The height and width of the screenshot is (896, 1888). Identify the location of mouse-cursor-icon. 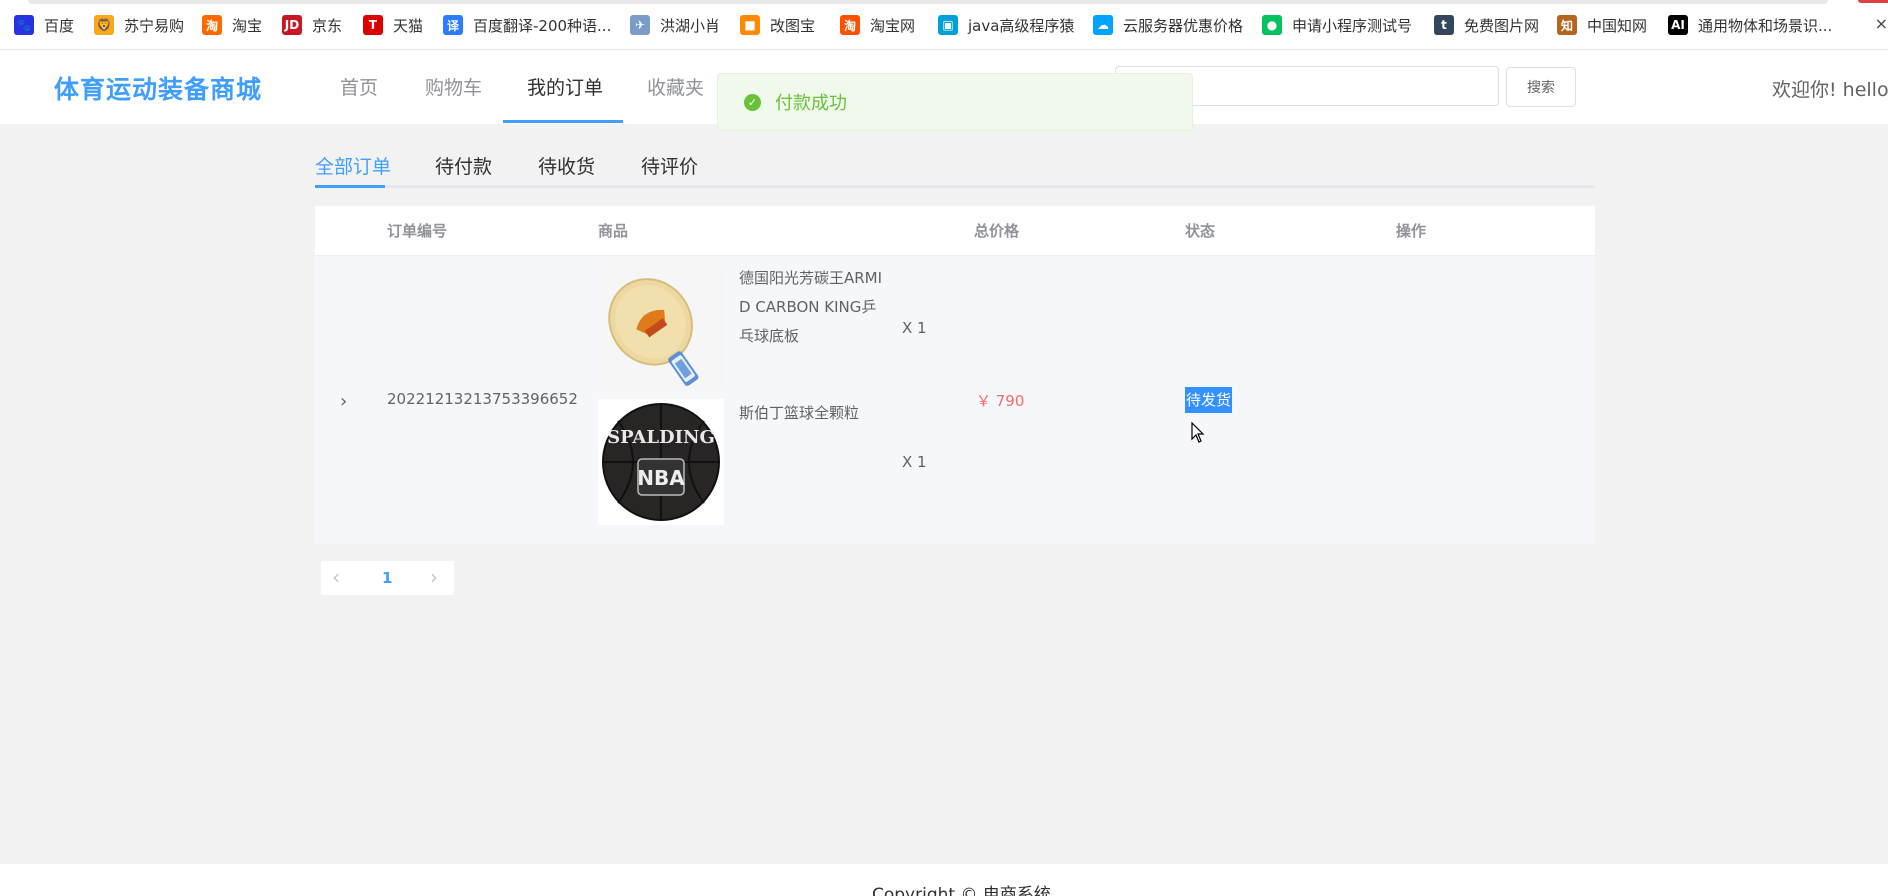
(1198, 434).